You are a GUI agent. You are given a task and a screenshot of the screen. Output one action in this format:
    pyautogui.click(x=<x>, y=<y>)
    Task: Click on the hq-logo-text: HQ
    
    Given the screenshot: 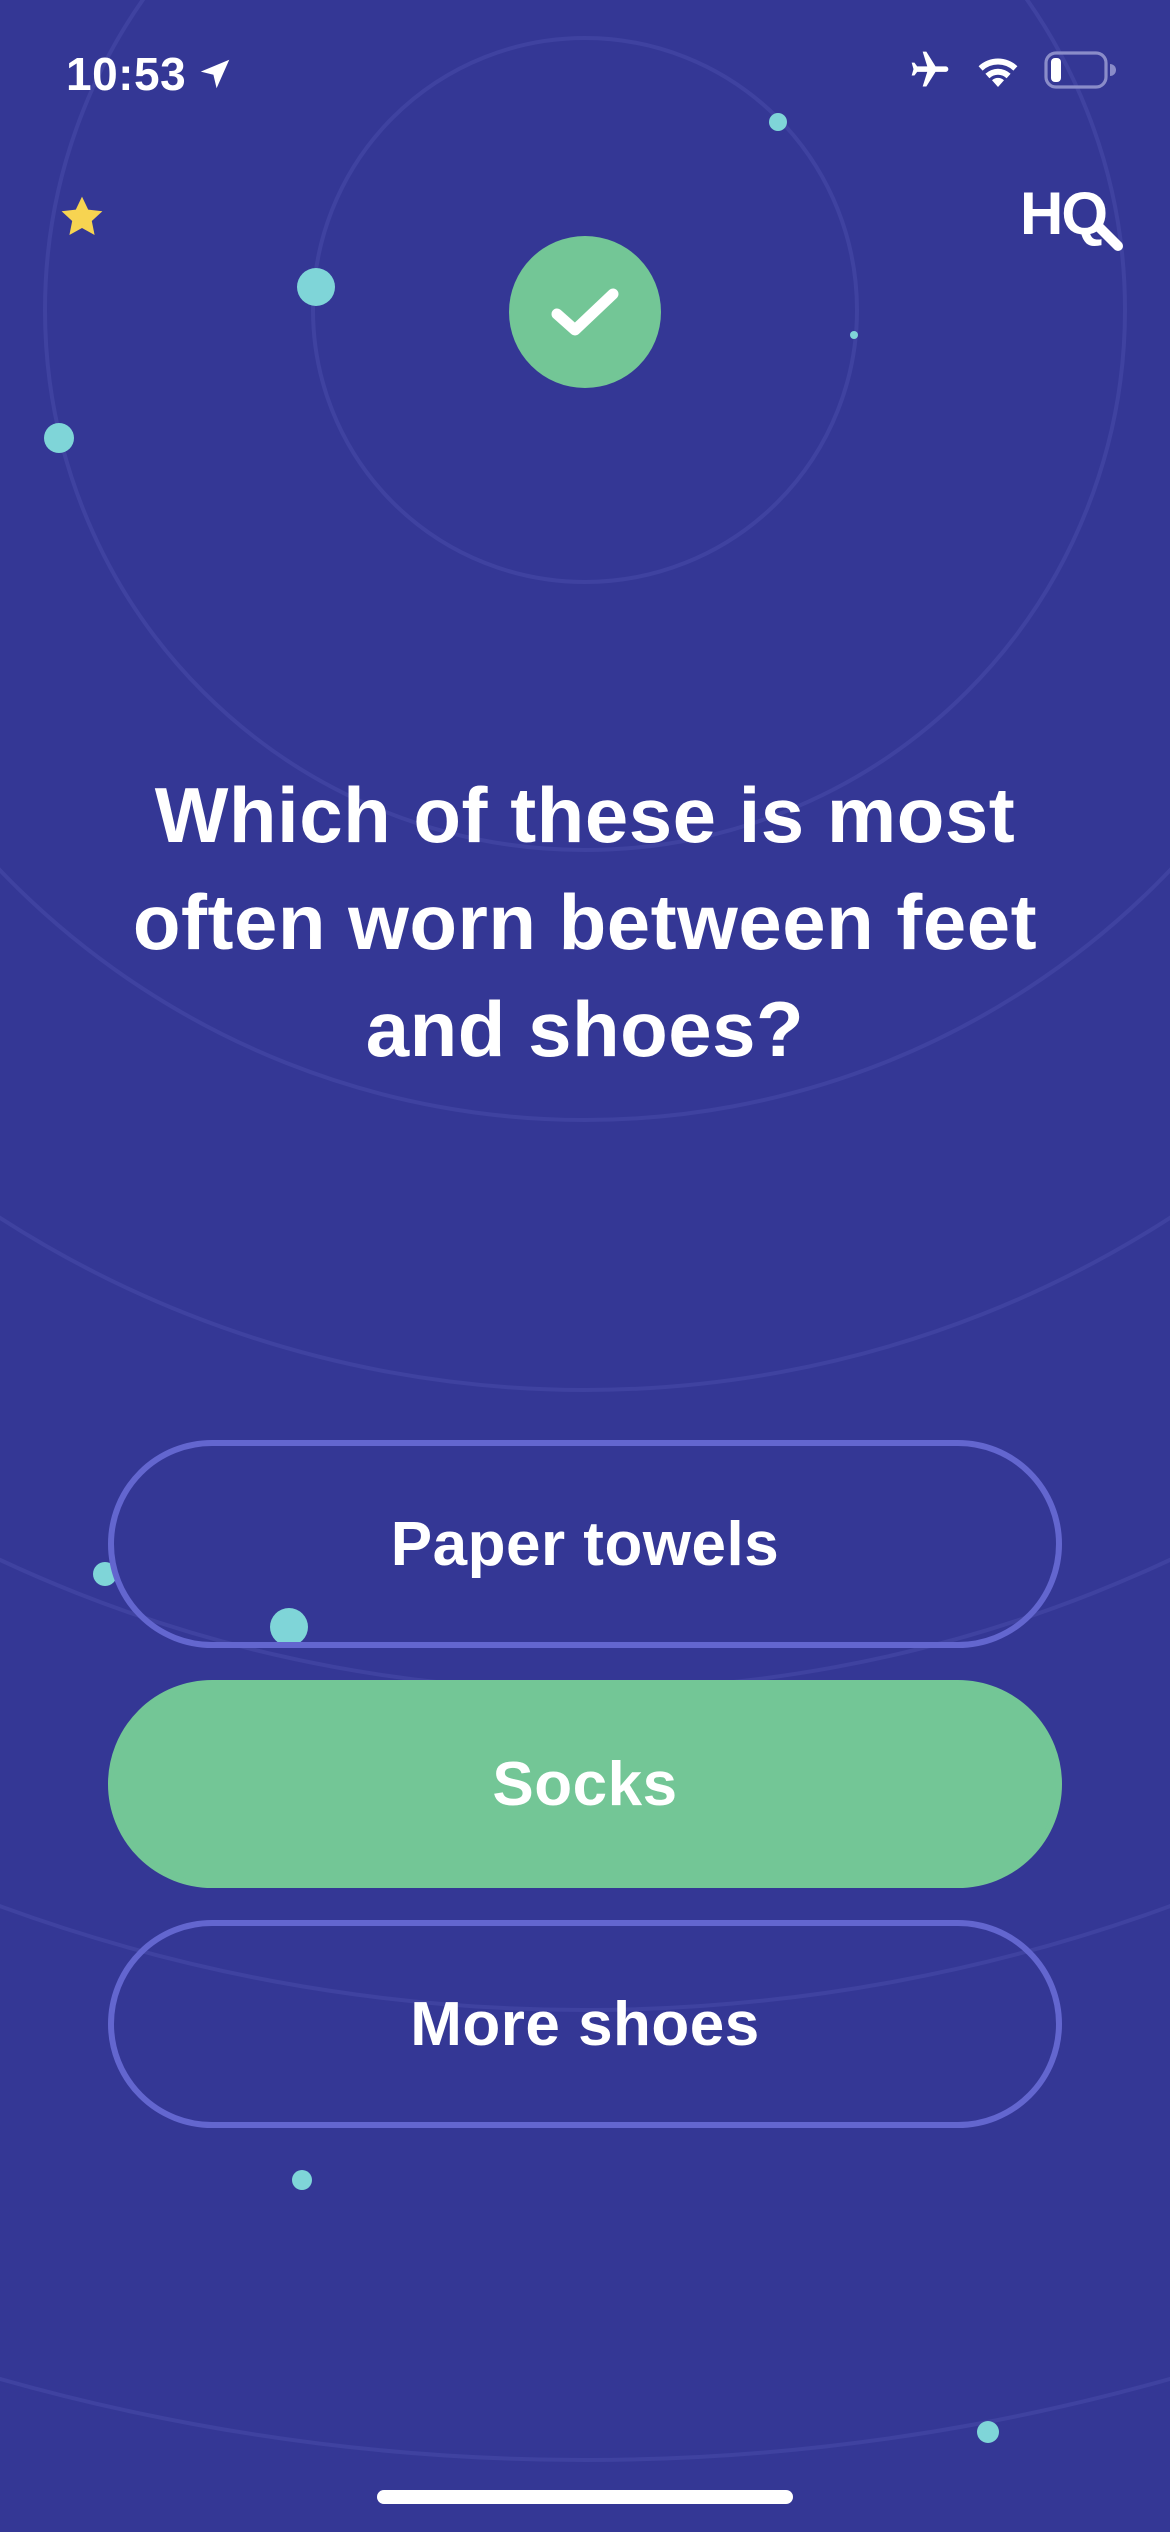 What is the action you would take?
    pyautogui.click(x=1063, y=213)
    